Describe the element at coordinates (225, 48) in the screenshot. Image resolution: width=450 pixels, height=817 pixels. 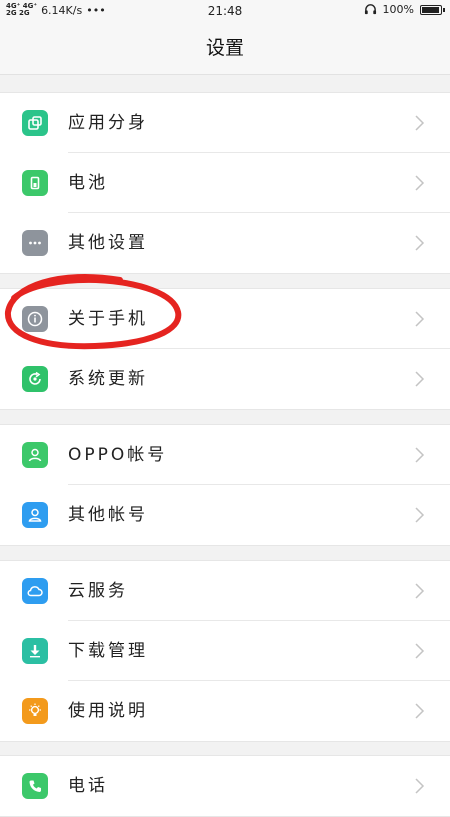
I see `page-title: 设置` at that location.